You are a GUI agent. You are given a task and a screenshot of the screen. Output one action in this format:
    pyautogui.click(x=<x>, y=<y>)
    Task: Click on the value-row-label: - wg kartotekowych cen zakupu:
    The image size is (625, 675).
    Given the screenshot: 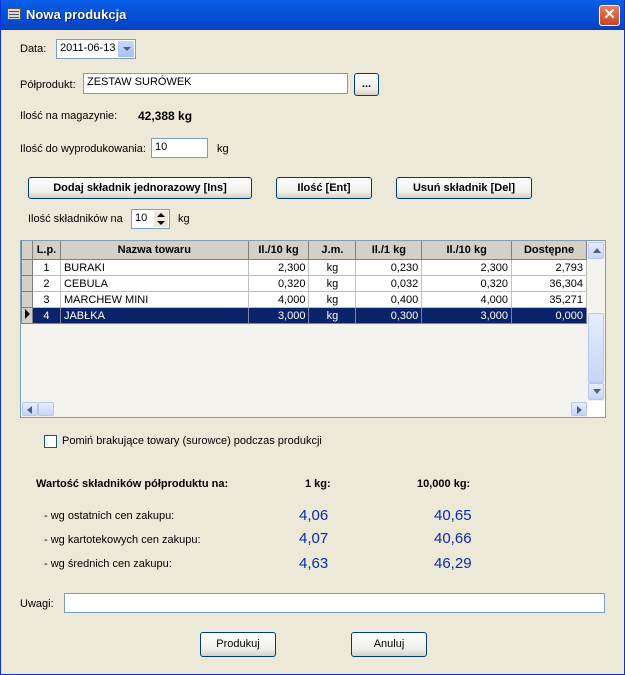 What is the action you would take?
    pyautogui.click(x=122, y=540)
    